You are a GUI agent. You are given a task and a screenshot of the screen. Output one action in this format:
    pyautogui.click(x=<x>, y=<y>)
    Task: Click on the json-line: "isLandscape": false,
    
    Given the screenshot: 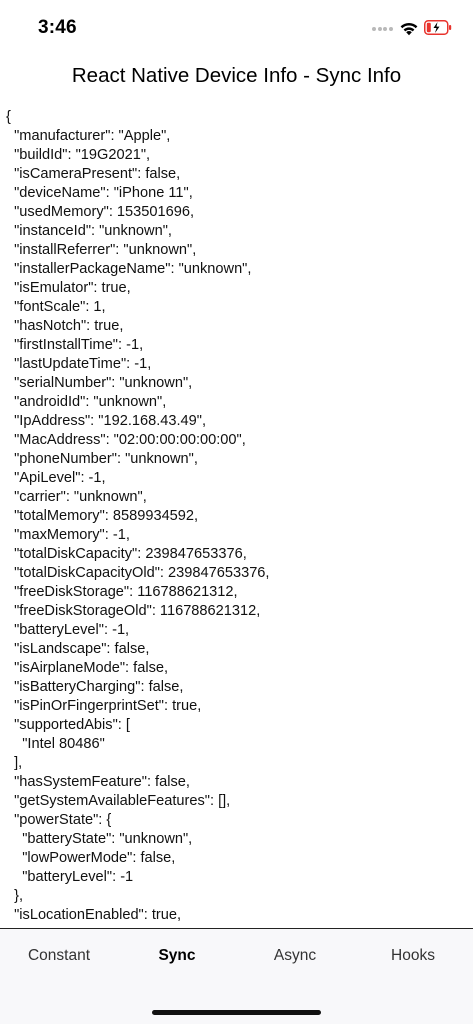 What is the action you would take?
    pyautogui.click(x=78, y=649)
    